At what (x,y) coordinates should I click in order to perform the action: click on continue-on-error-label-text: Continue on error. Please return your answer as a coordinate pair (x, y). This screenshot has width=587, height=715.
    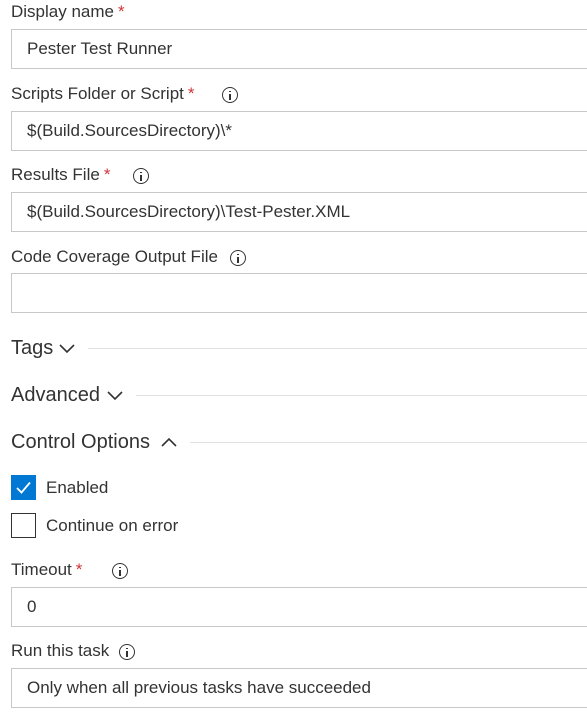
    Looking at the image, I should click on (112, 525).